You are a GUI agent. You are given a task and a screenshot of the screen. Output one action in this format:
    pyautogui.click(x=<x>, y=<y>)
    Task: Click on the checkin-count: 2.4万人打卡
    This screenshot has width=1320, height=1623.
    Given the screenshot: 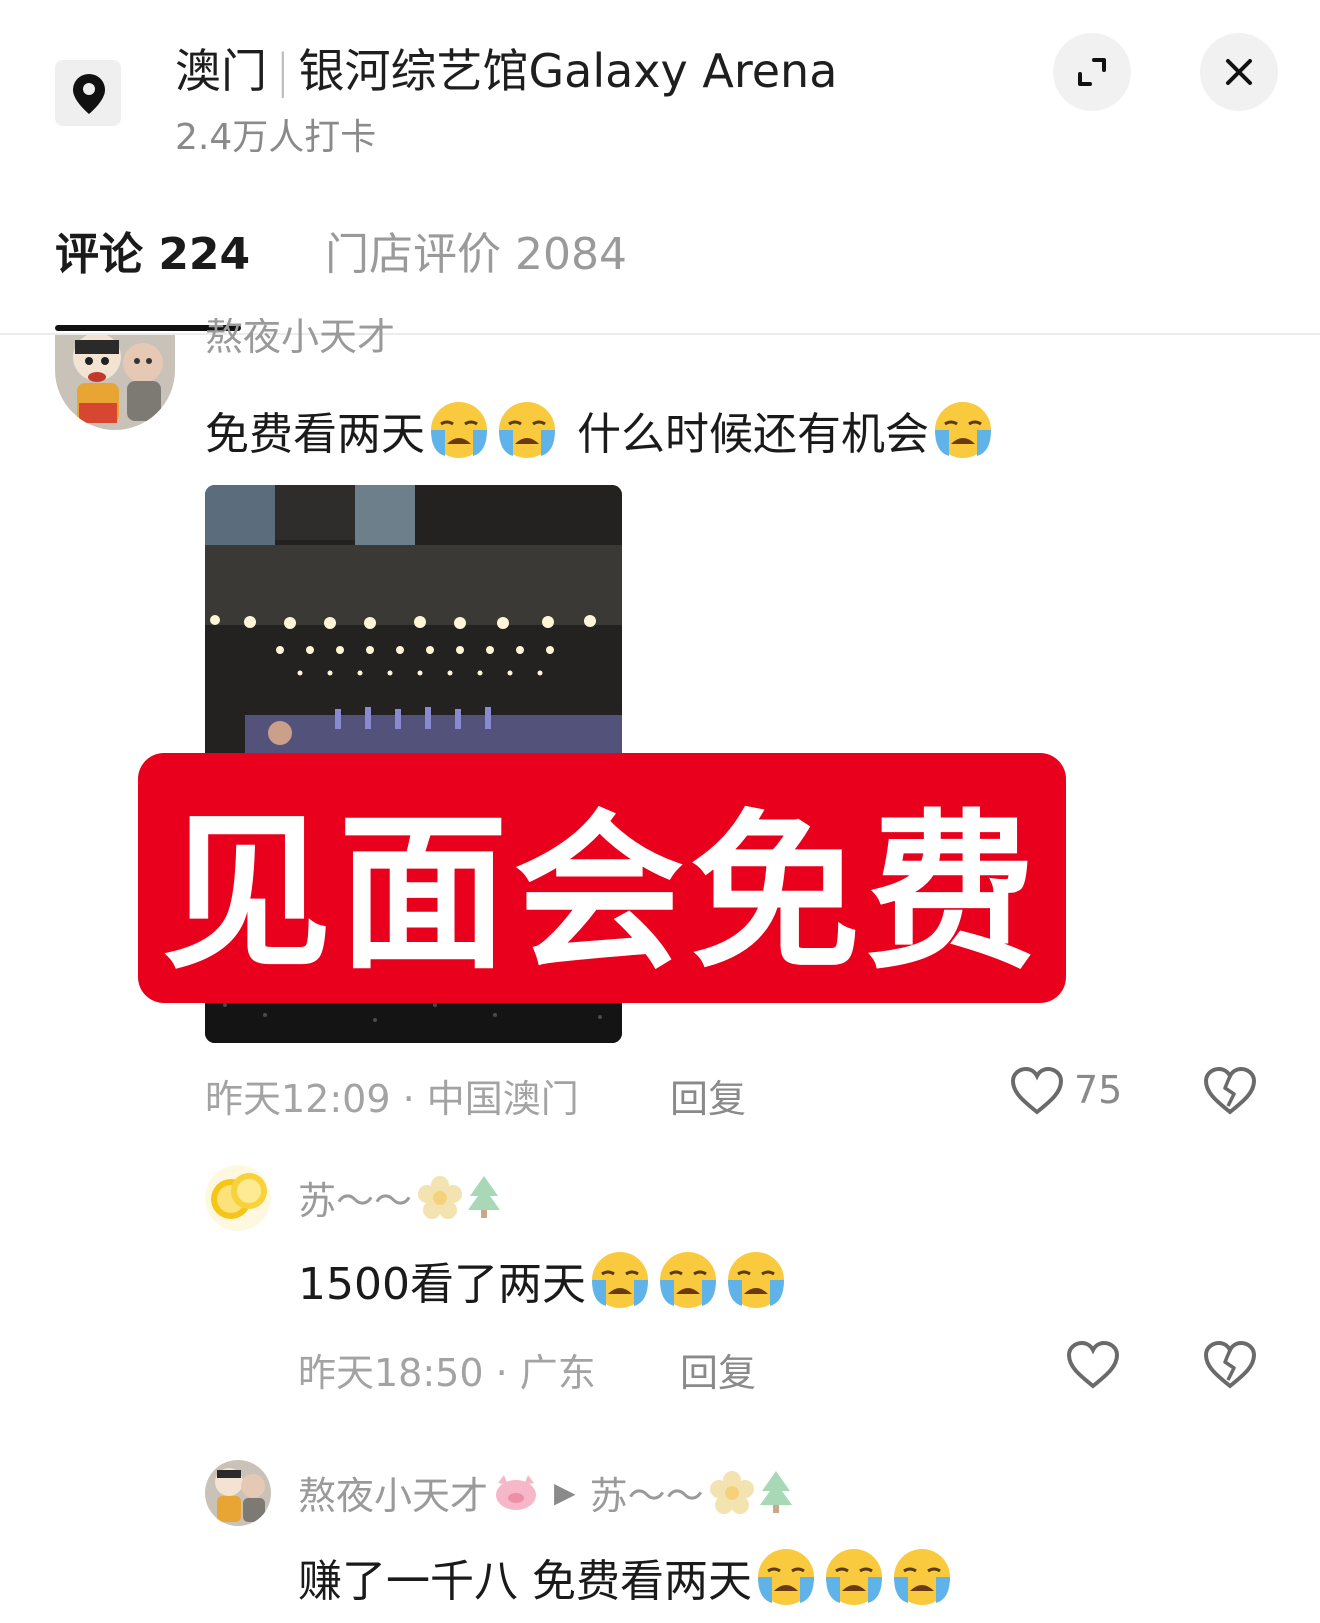 What is the action you would take?
    pyautogui.click(x=276, y=137)
    